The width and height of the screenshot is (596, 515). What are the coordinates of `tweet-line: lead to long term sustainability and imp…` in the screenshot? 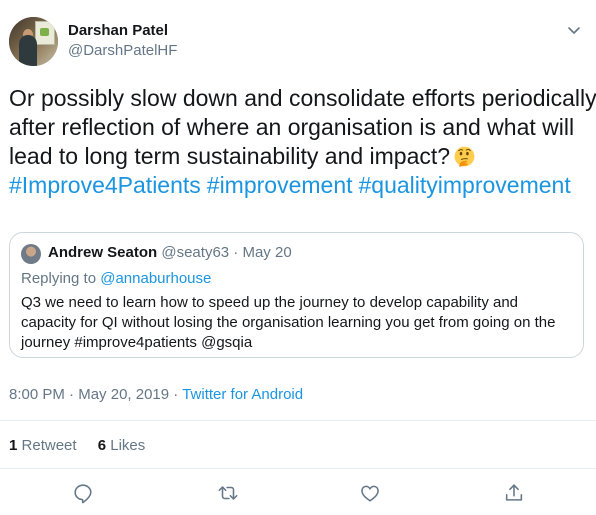 It's located at (230, 156).